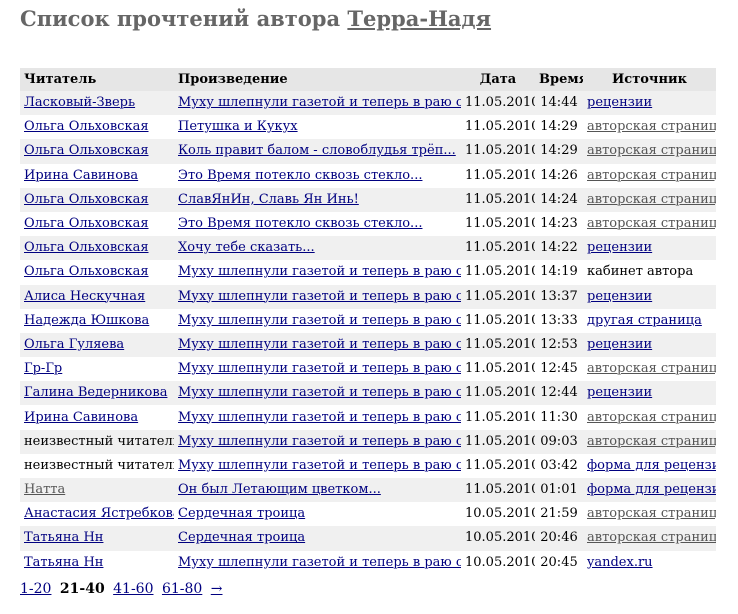 Image resolution: width=738 pixels, height=614 pixels. I want to click on pager-current-page: 21-40, so click(82, 588).